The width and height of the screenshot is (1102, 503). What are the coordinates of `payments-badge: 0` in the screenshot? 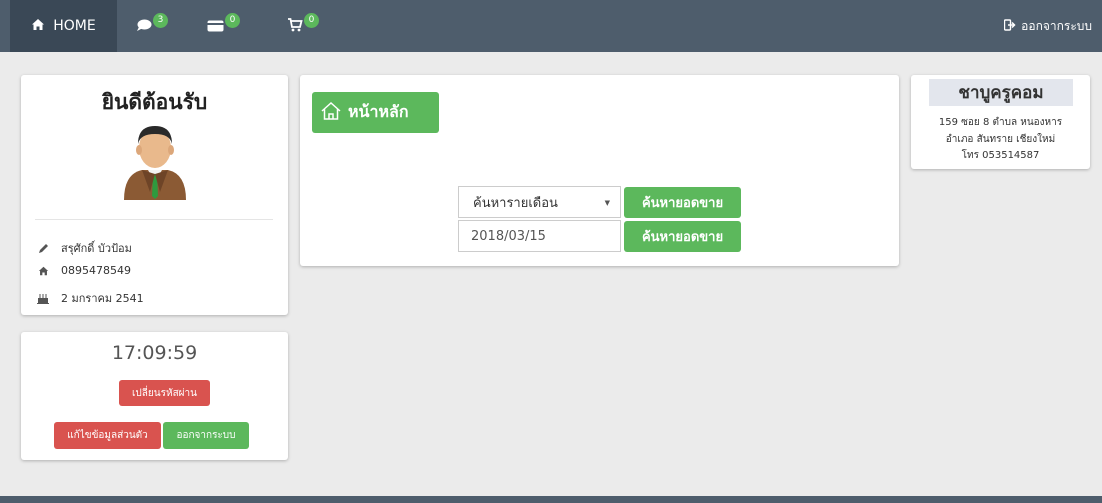 It's located at (232, 20).